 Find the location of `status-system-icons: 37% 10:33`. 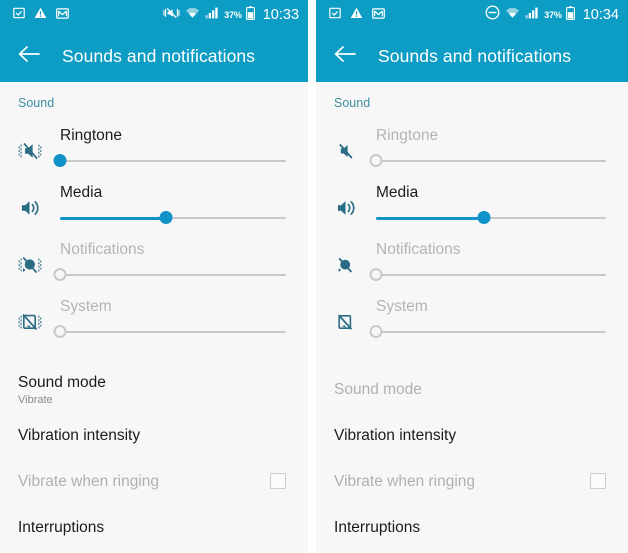

status-system-icons: 37% 10:33 is located at coordinates (231, 15).